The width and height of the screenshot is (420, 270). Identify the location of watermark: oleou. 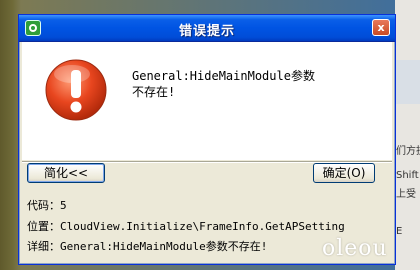
(355, 248).